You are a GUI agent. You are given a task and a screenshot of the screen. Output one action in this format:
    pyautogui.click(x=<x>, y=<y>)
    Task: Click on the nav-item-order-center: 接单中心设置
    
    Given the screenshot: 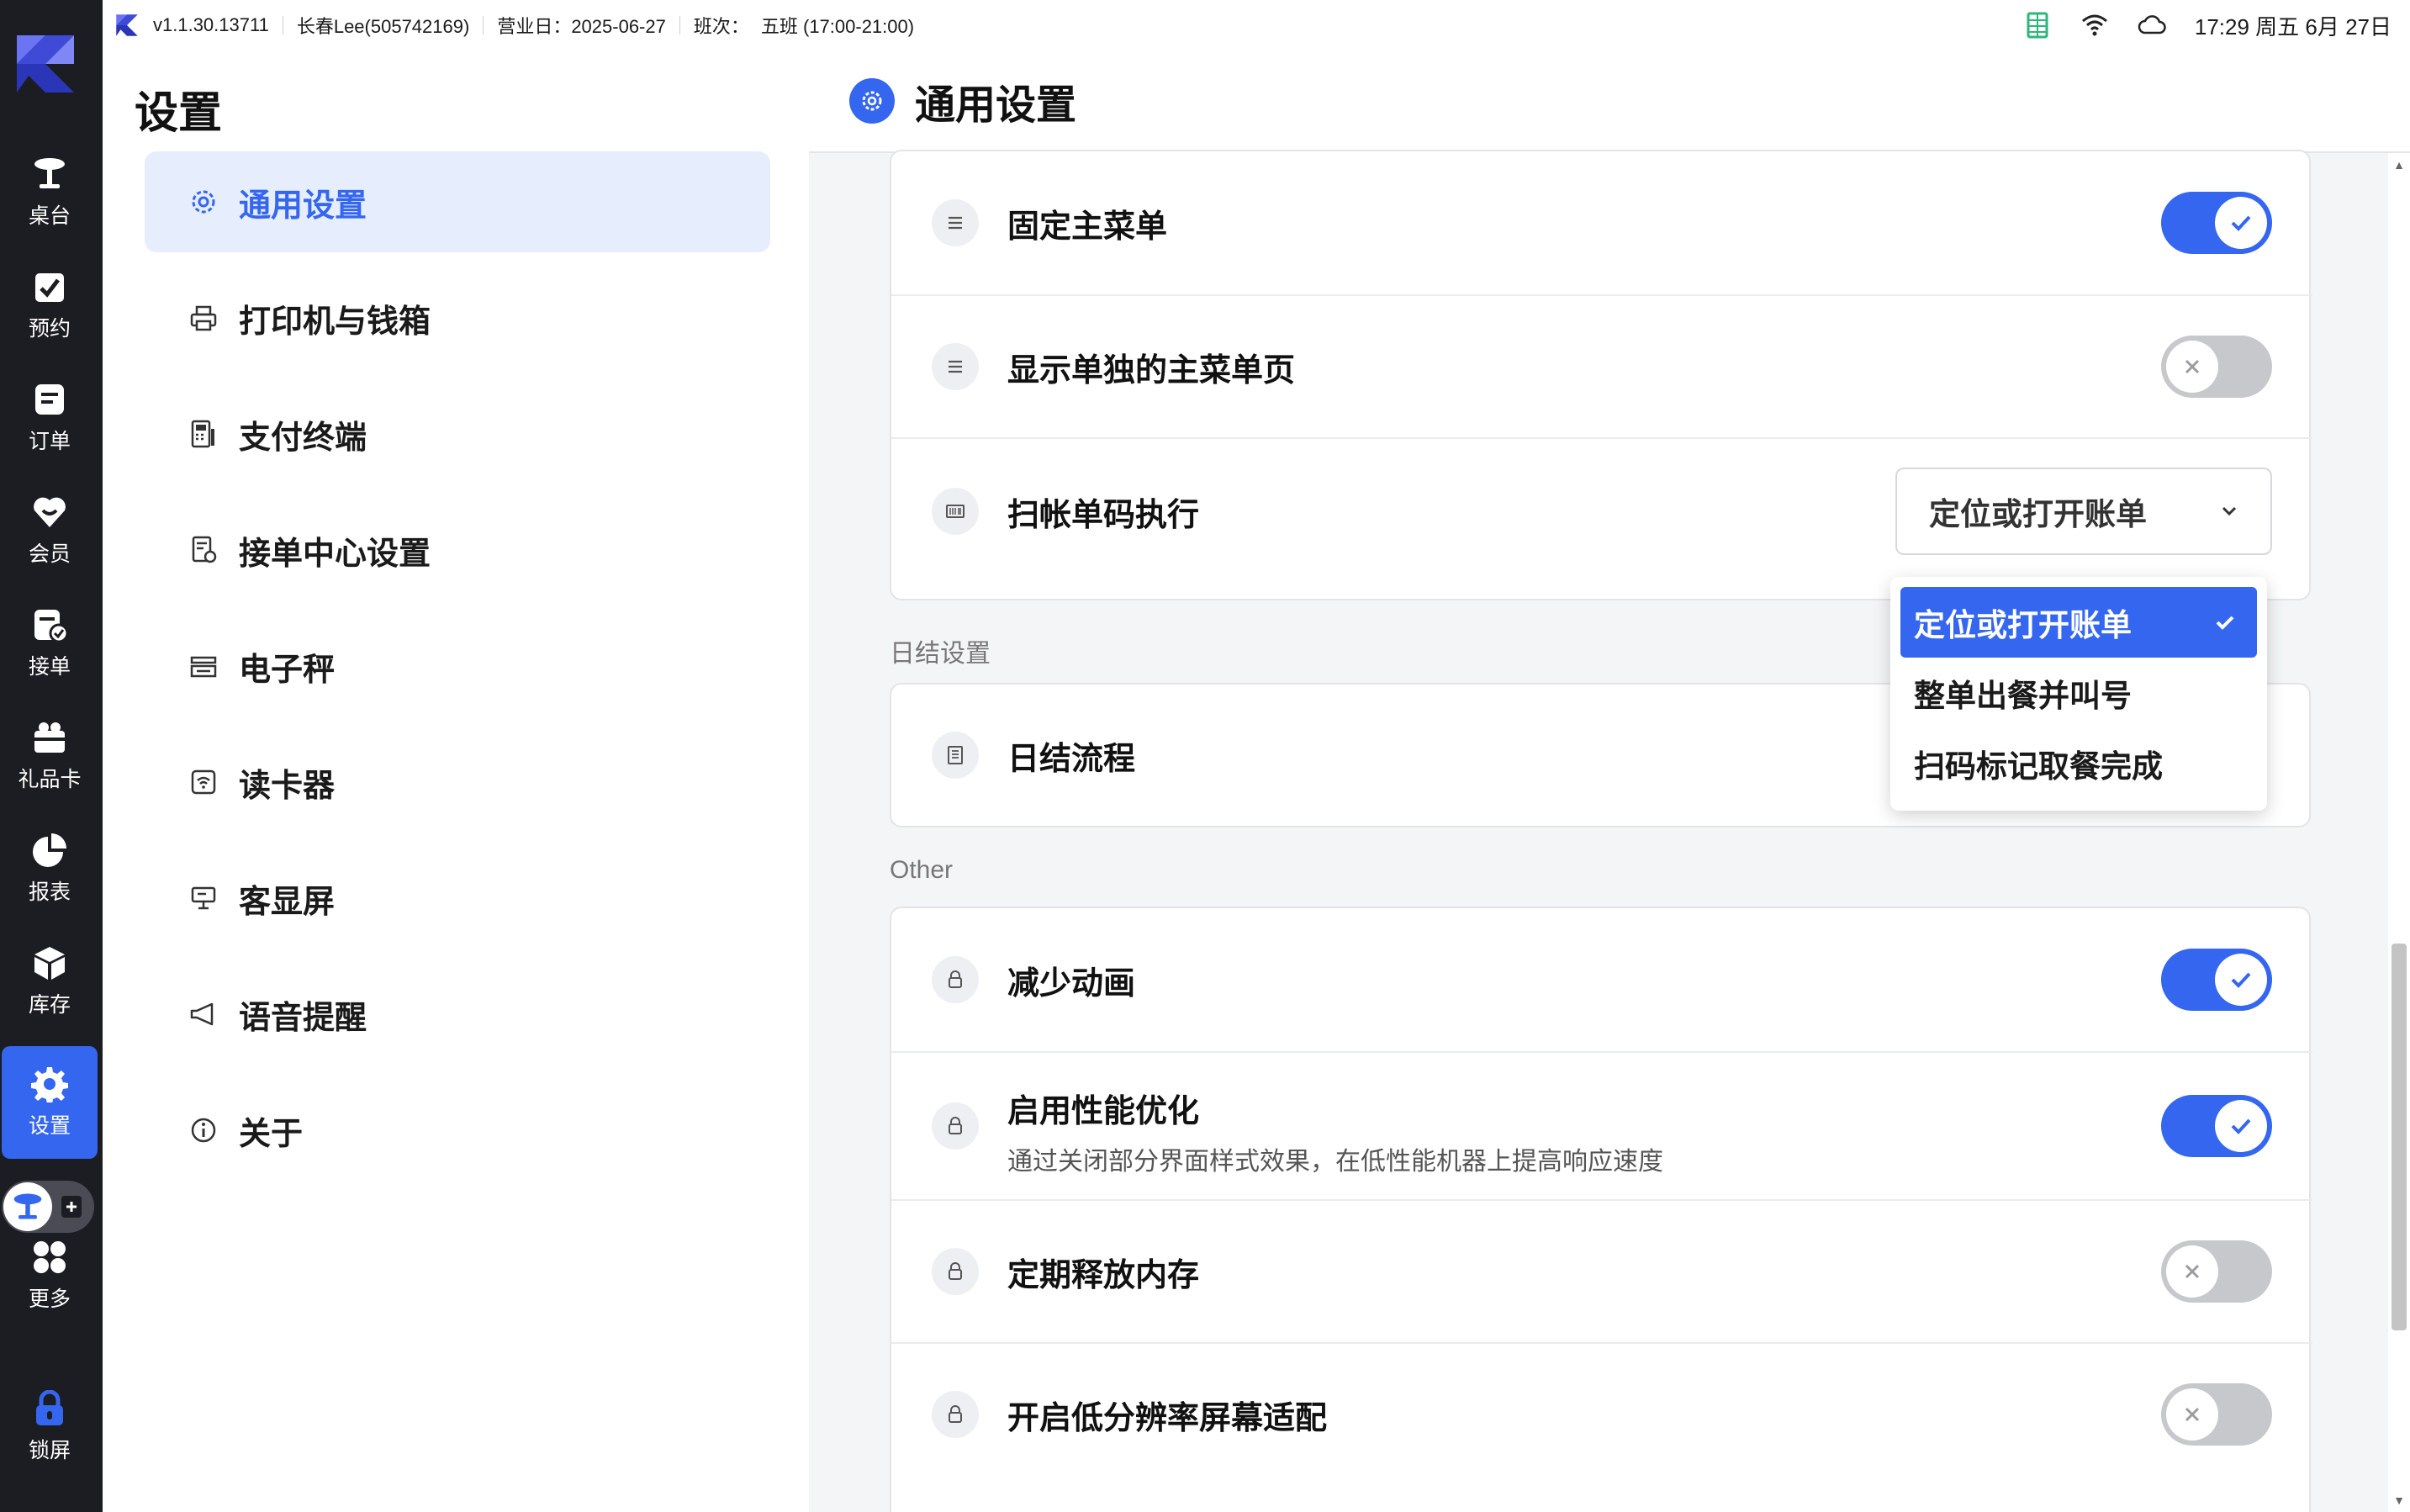 What is the action you would take?
    pyautogui.click(x=457, y=550)
    